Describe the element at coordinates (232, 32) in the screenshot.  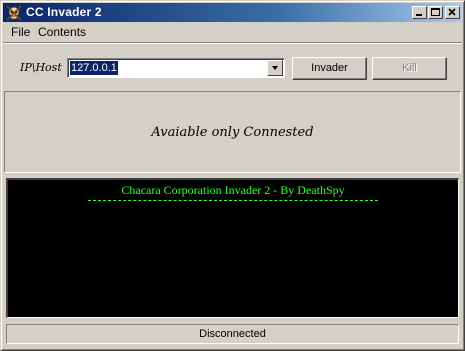
I see `menu-bar: File Contents` at that location.